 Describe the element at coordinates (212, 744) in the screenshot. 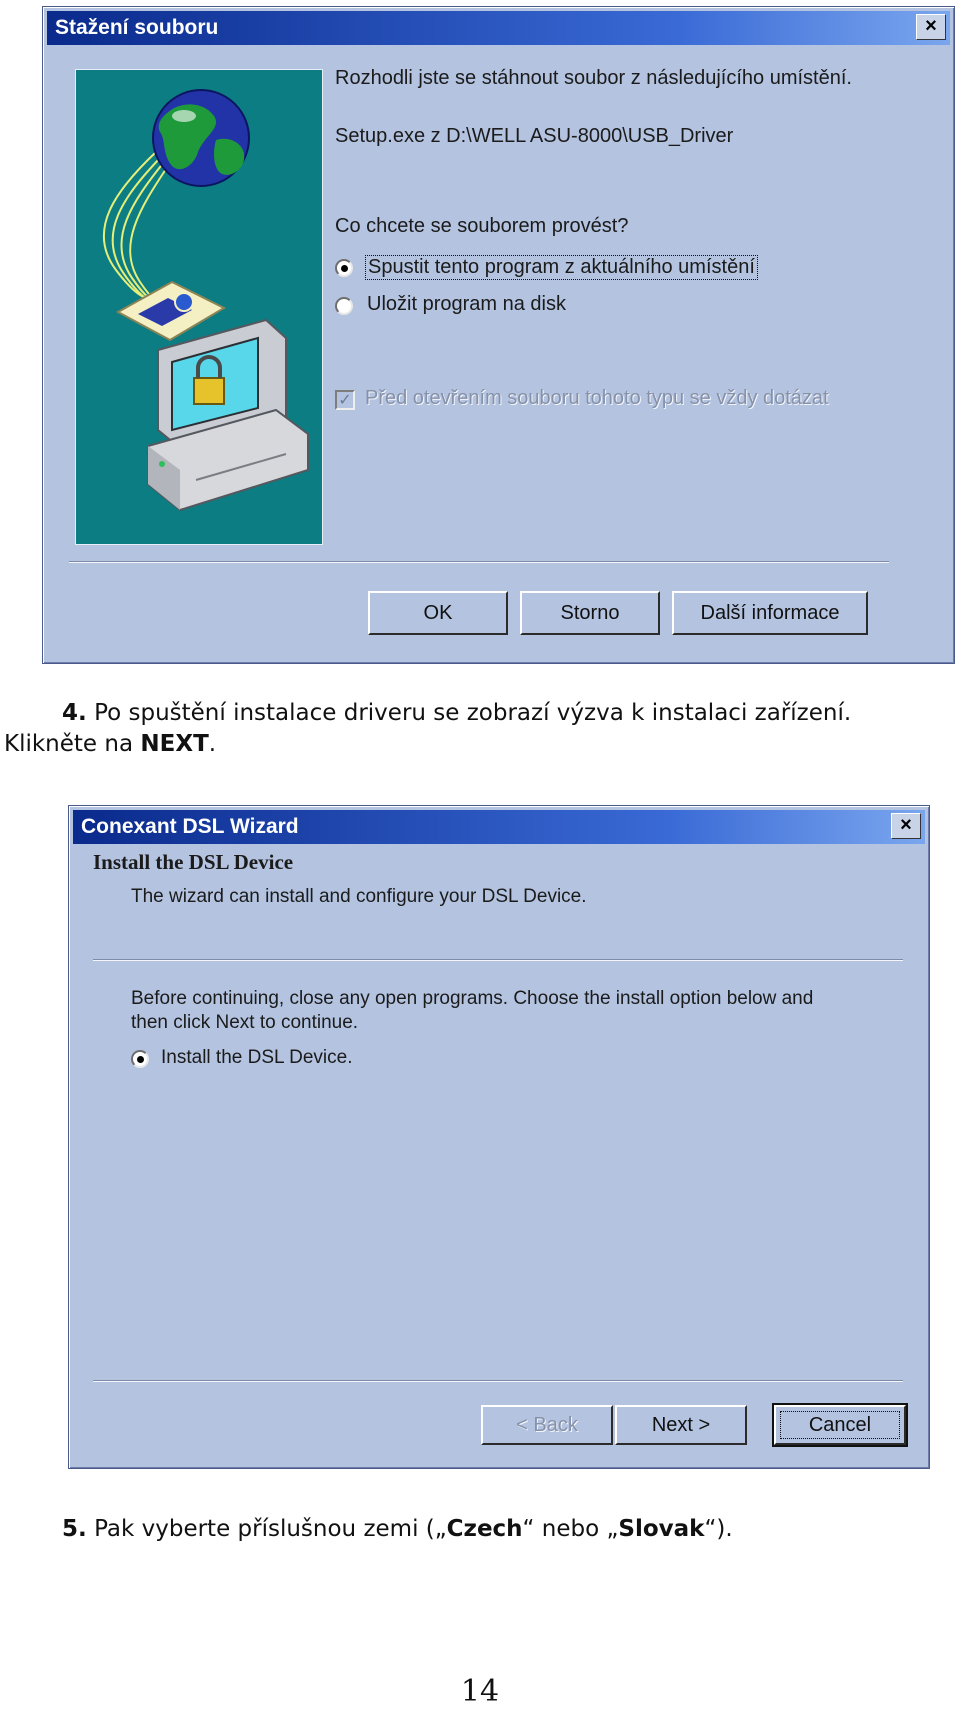

I see `instruction-4-suffix: .` at that location.